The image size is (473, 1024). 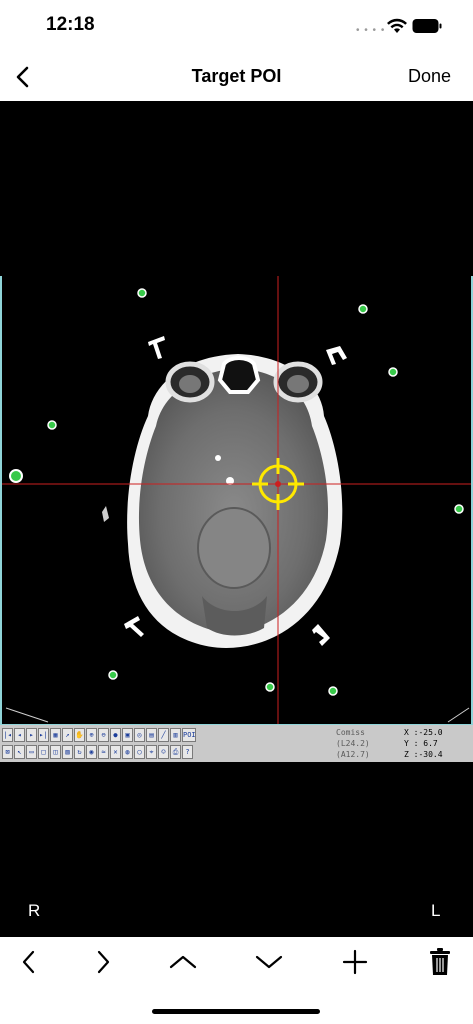 What do you see at coordinates (163, 752) in the screenshot?
I see `person-tool-icon: ☺` at bounding box center [163, 752].